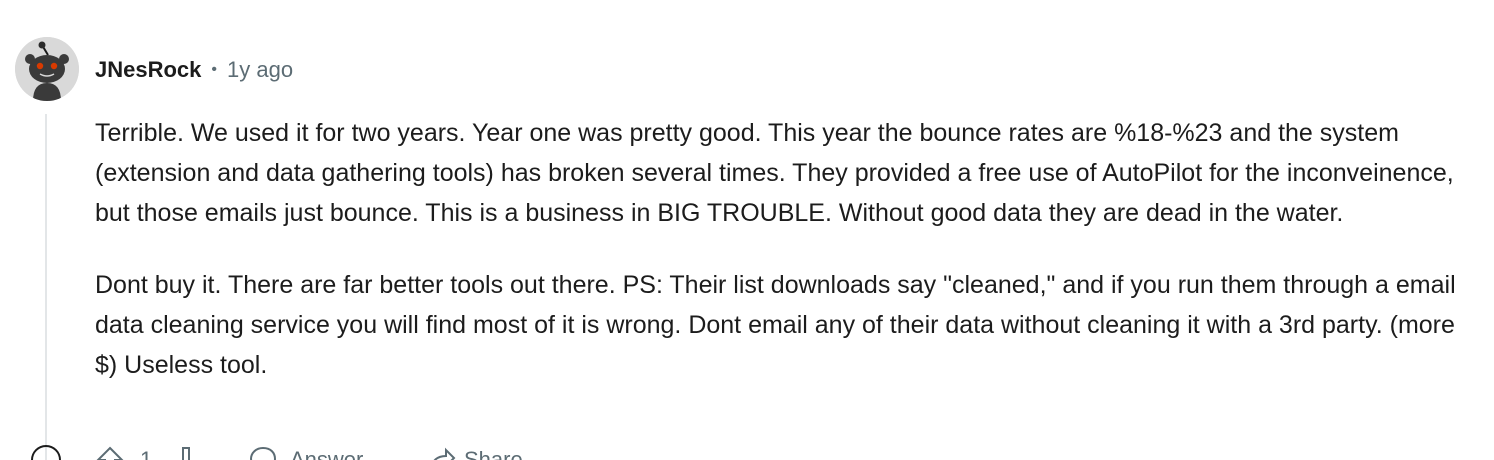  Describe the element at coordinates (263, 452) in the screenshot. I see `speech-bubble-icon` at that location.